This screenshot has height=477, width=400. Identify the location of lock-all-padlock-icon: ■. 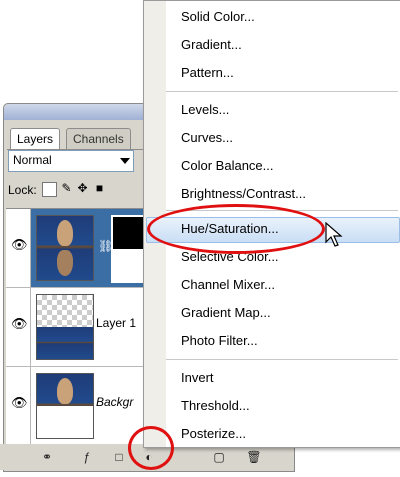
(99, 188).